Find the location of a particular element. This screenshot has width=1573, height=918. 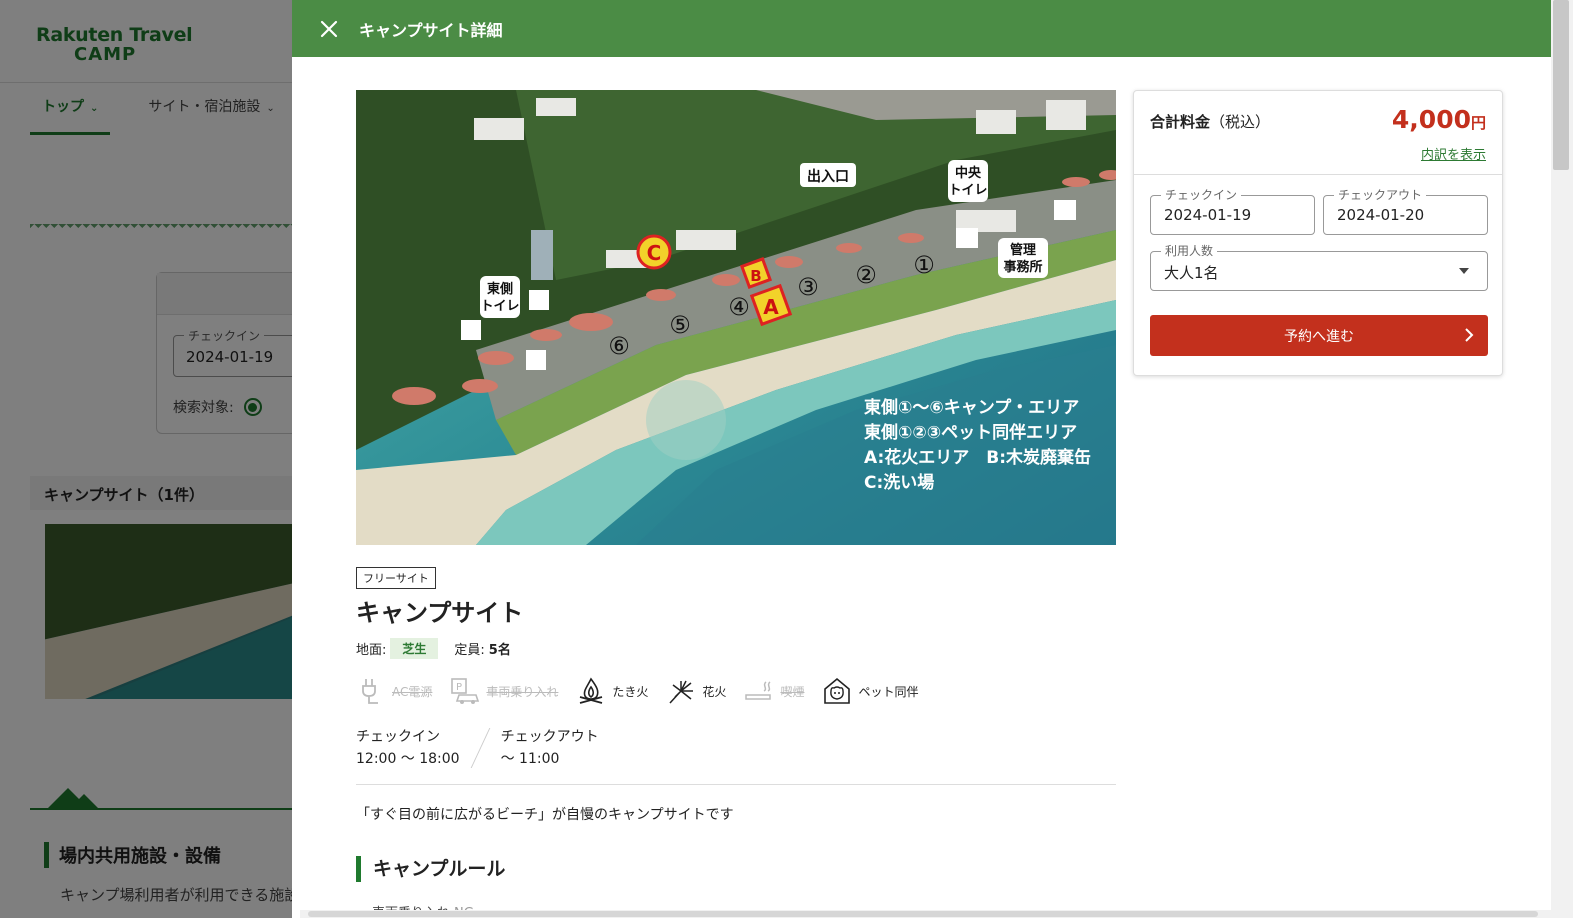

svg-text: P is located at coordinates (459, 687).